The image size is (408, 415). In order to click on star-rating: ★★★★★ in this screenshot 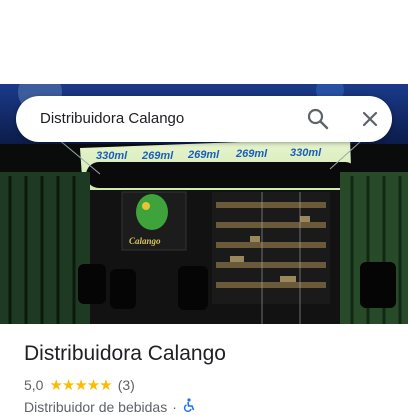, I will do `click(80, 385)`.